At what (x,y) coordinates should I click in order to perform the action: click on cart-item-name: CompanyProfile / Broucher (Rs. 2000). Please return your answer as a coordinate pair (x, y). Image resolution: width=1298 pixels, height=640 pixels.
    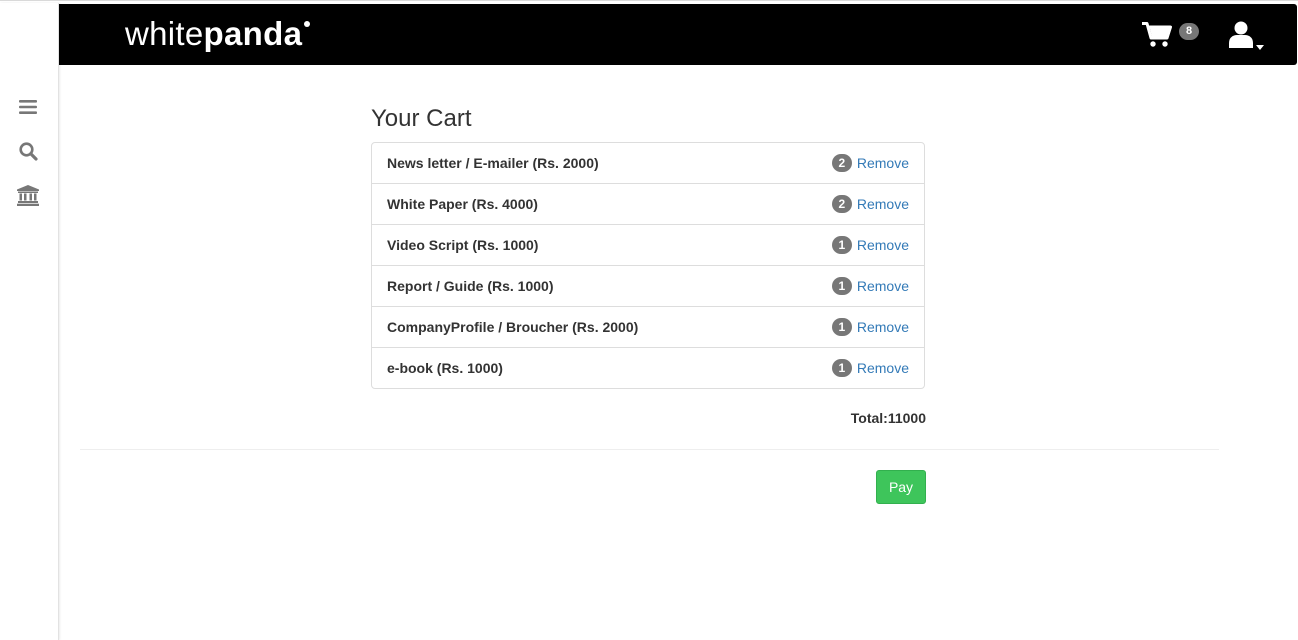
    Looking at the image, I should click on (513, 327).